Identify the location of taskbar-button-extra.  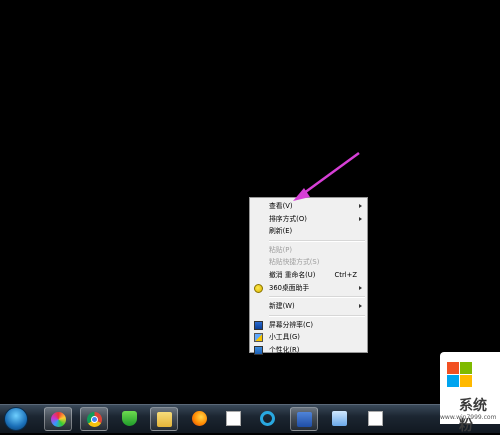
(376, 419).